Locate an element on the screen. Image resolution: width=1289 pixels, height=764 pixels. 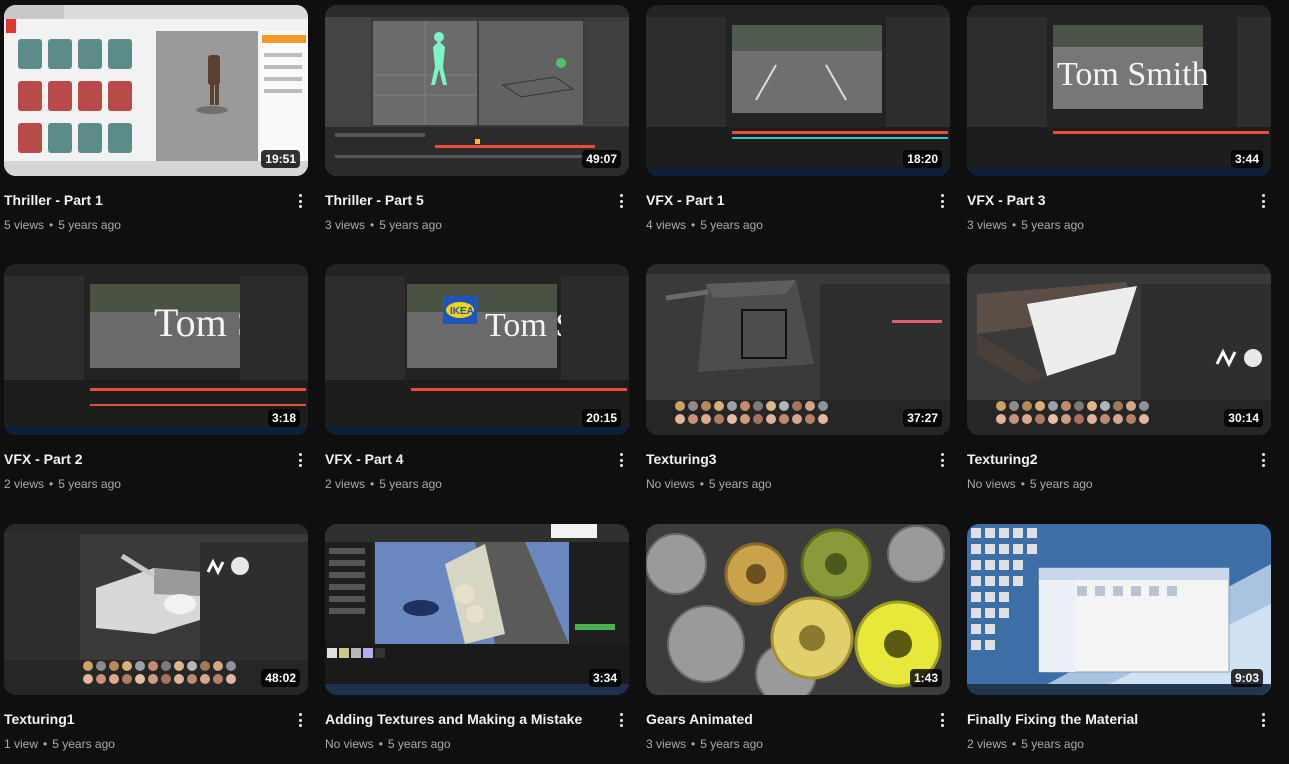
view-count: 4 views is located at coordinates (666, 225).